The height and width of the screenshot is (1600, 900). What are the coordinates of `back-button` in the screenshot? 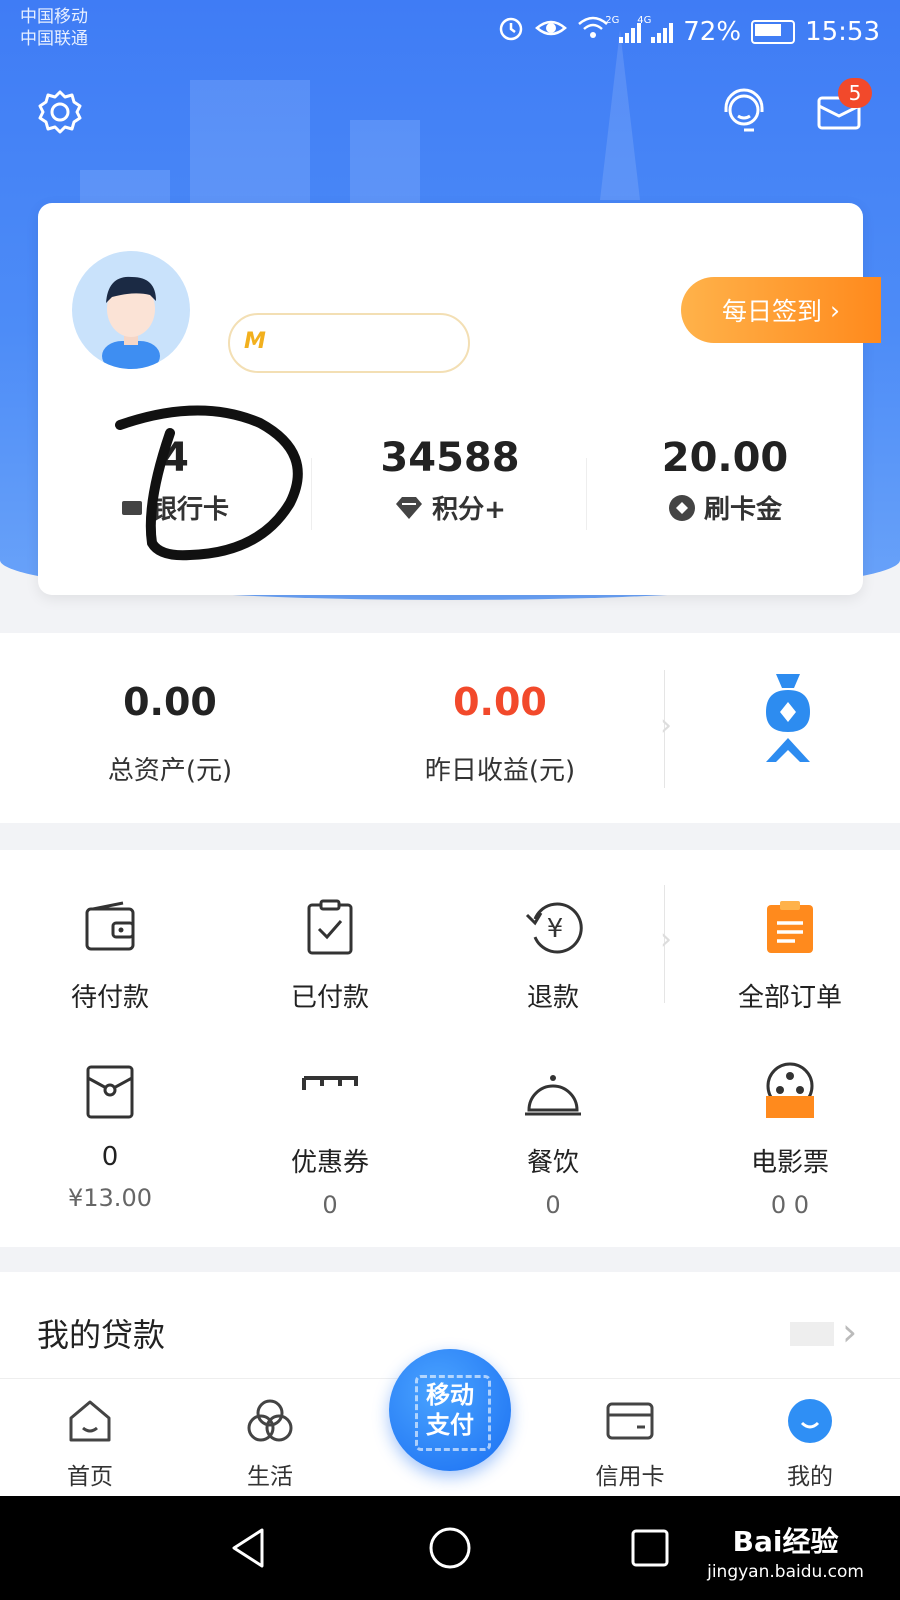 It's located at (248, 1550).